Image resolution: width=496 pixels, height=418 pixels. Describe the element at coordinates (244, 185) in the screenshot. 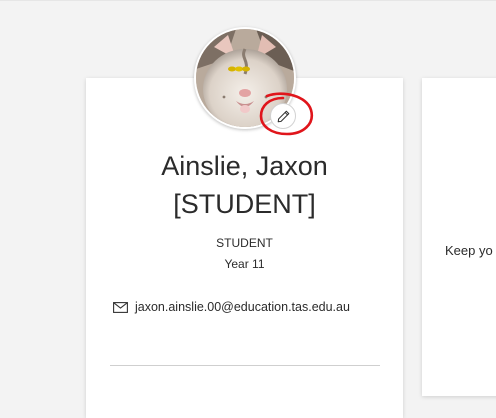

I see `profile-name: Ainslie, Jaxon [STUDENT]` at that location.